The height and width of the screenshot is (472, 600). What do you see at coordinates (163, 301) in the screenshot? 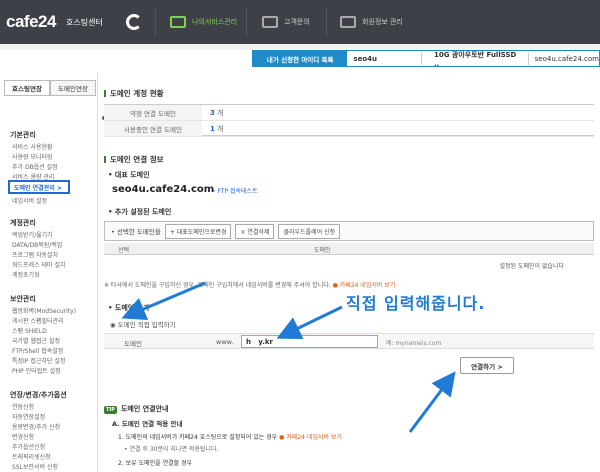
I see `arrow-to-radio` at bounding box center [163, 301].